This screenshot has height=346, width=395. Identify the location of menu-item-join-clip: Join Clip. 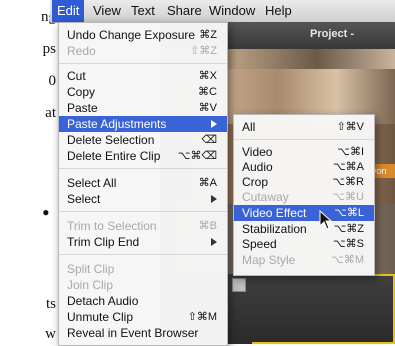
(143, 285).